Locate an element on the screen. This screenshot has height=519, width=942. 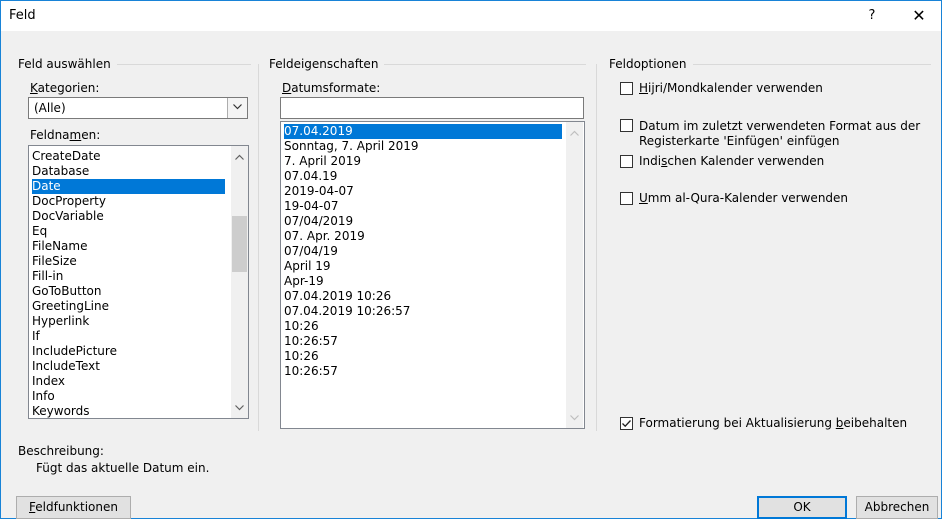
description-label: Beschreibung: is located at coordinates (61, 451).